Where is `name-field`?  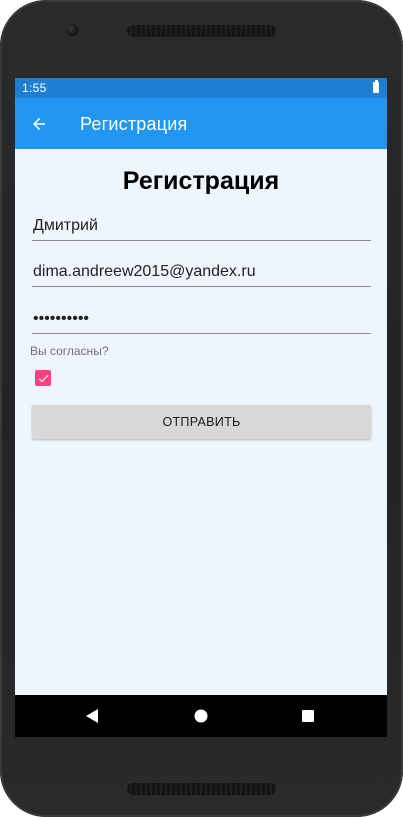
name-field is located at coordinates (201, 226).